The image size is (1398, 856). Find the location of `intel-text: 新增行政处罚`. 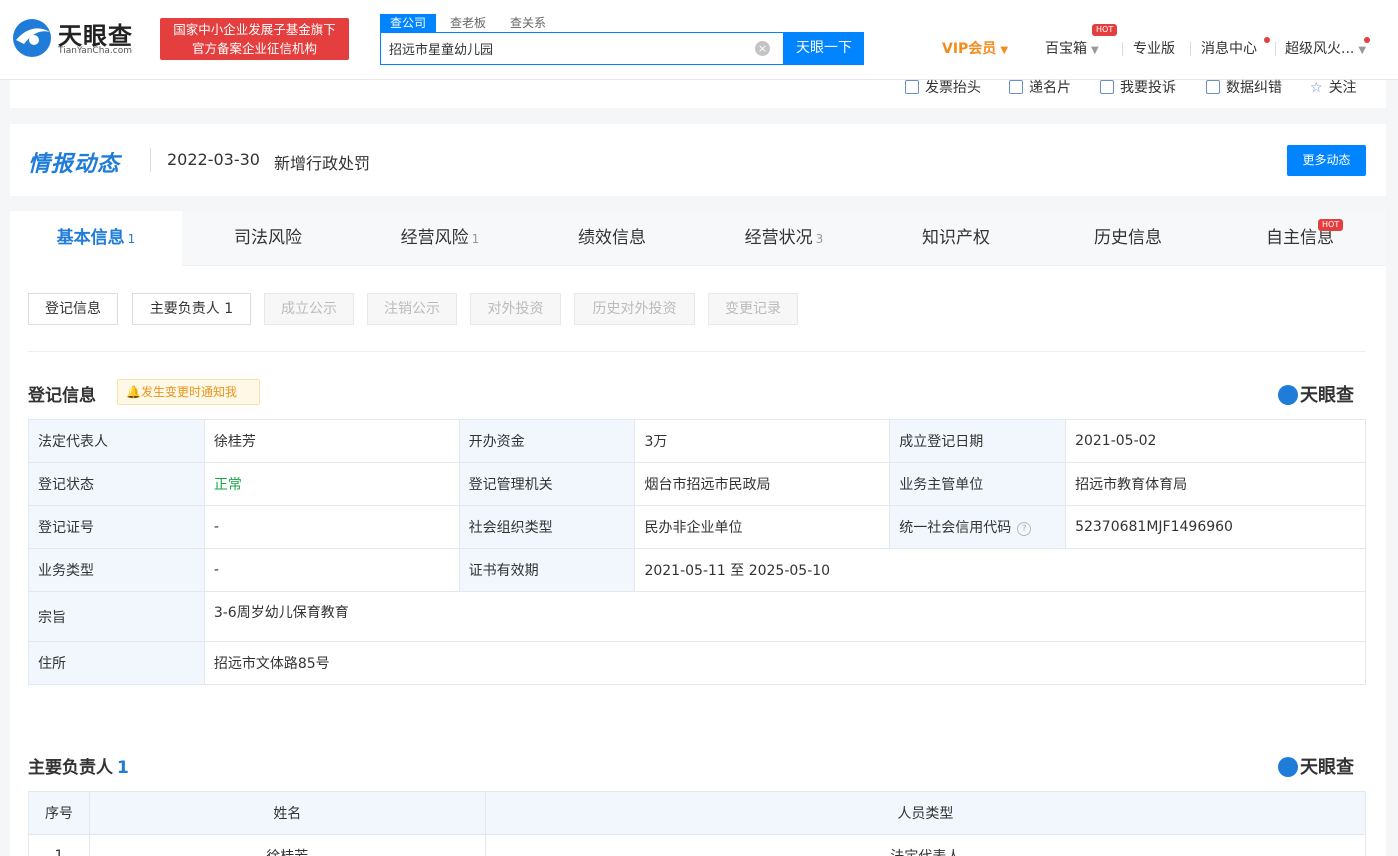

intel-text: 新增行政处罚 is located at coordinates (322, 162).